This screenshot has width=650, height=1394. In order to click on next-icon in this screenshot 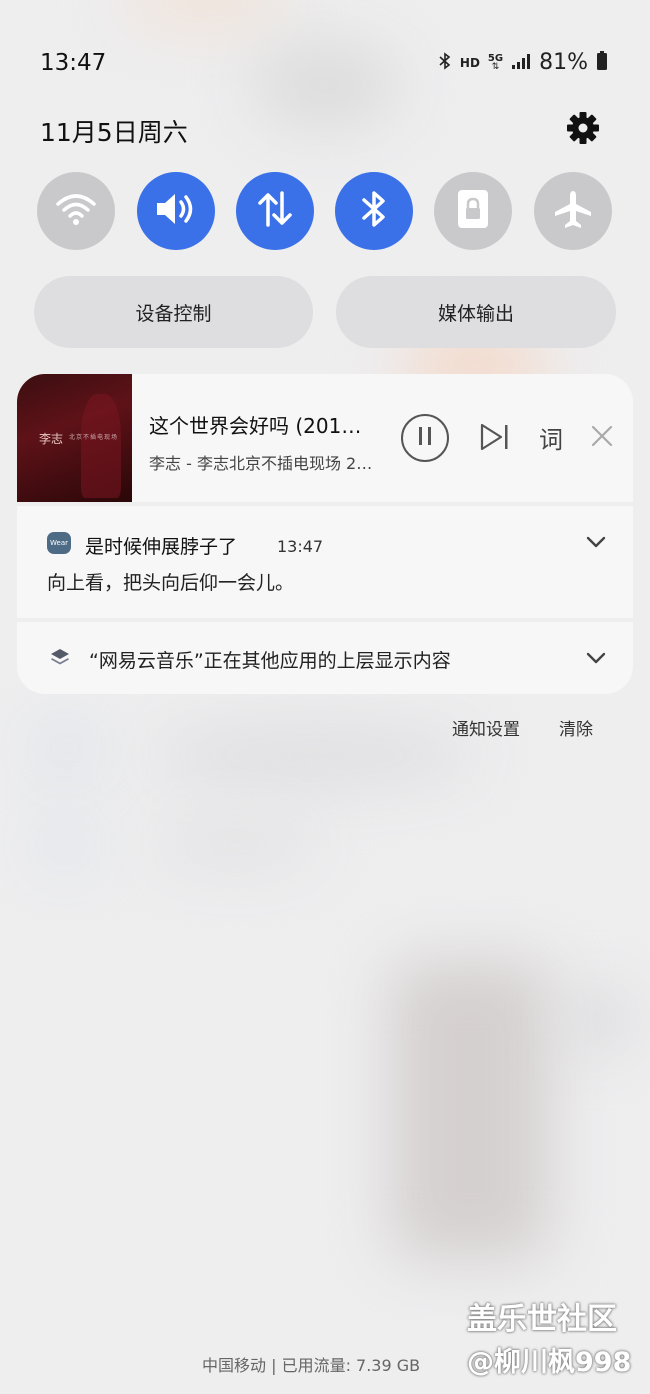, I will do `click(495, 439)`.